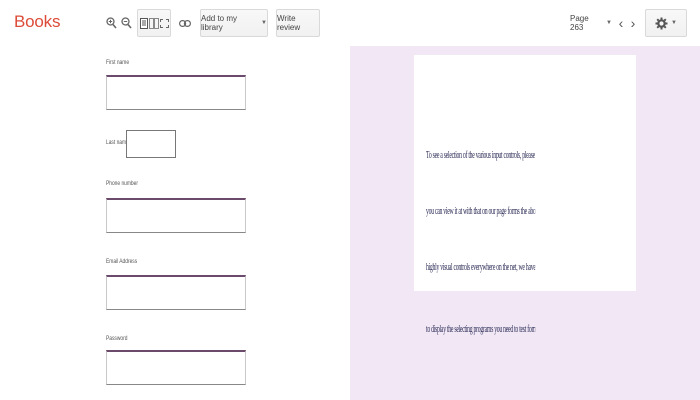  What do you see at coordinates (122, 183) in the screenshot?
I see `phone-label: Phone number` at bounding box center [122, 183].